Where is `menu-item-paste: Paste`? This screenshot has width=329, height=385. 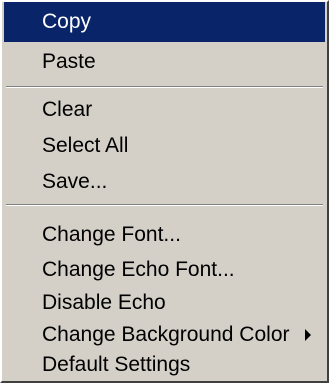 menu-item-paste: Paste is located at coordinates (164, 62).